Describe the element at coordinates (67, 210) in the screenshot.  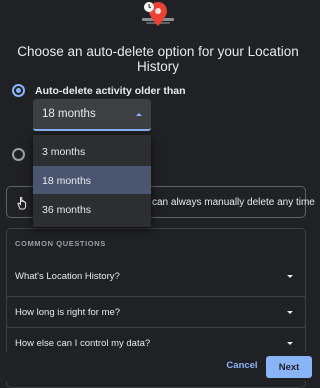
I see `dropdown-option-label: 36 months` at that location.